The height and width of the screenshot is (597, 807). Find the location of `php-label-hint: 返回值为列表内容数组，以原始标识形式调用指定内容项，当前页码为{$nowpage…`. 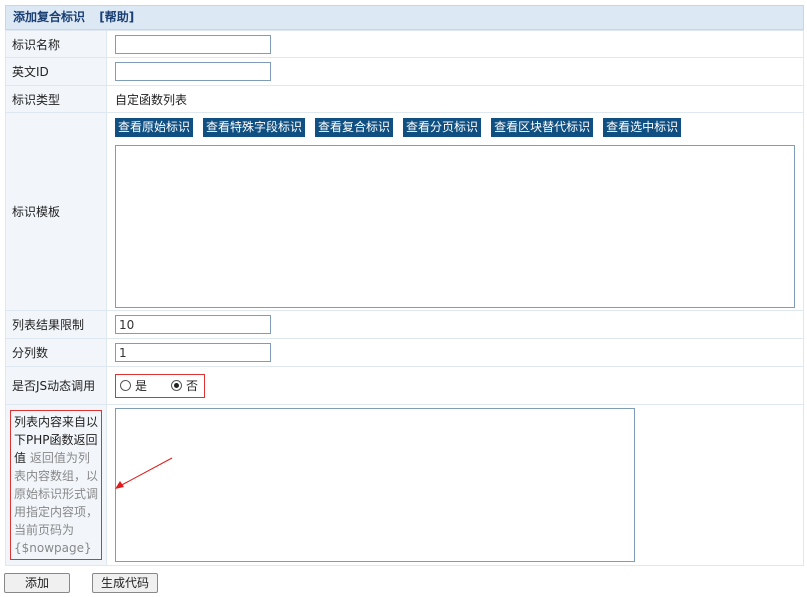

php-label-hint: 返回值为列表内容数组，以原始标识形式调用指定内容项，当前页码为{$nowpage… is located at coordinates (56, 503).